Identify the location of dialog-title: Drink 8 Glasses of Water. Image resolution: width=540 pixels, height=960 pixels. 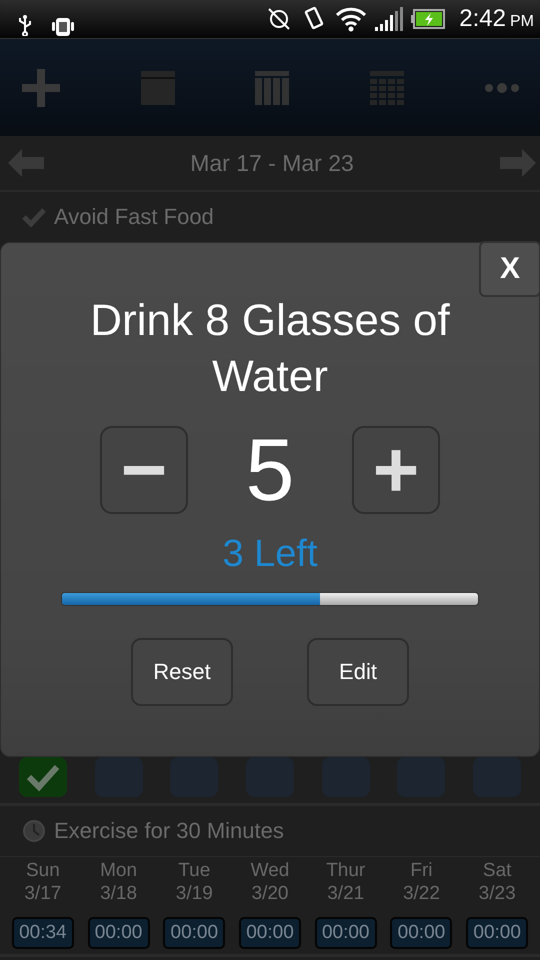
(270, 349).